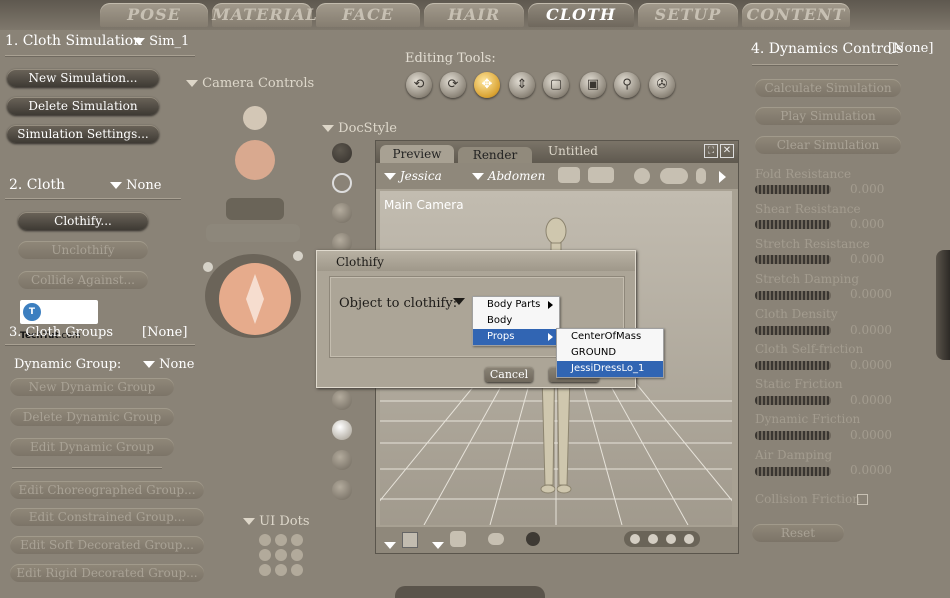 The height and width of the screenshot is (598, 950). What do you see at coordinates (556, 85) in the screenshot?
I see `scale-tool-icon: ▢` at bounding box center [556, 85].